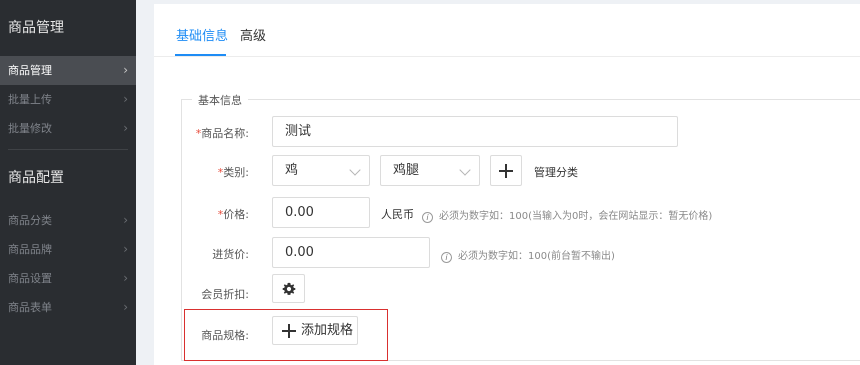  Describe the element at coordinates (202, 34) in the screenshot. I see `tab-basic-info: 基础信息` at that location.